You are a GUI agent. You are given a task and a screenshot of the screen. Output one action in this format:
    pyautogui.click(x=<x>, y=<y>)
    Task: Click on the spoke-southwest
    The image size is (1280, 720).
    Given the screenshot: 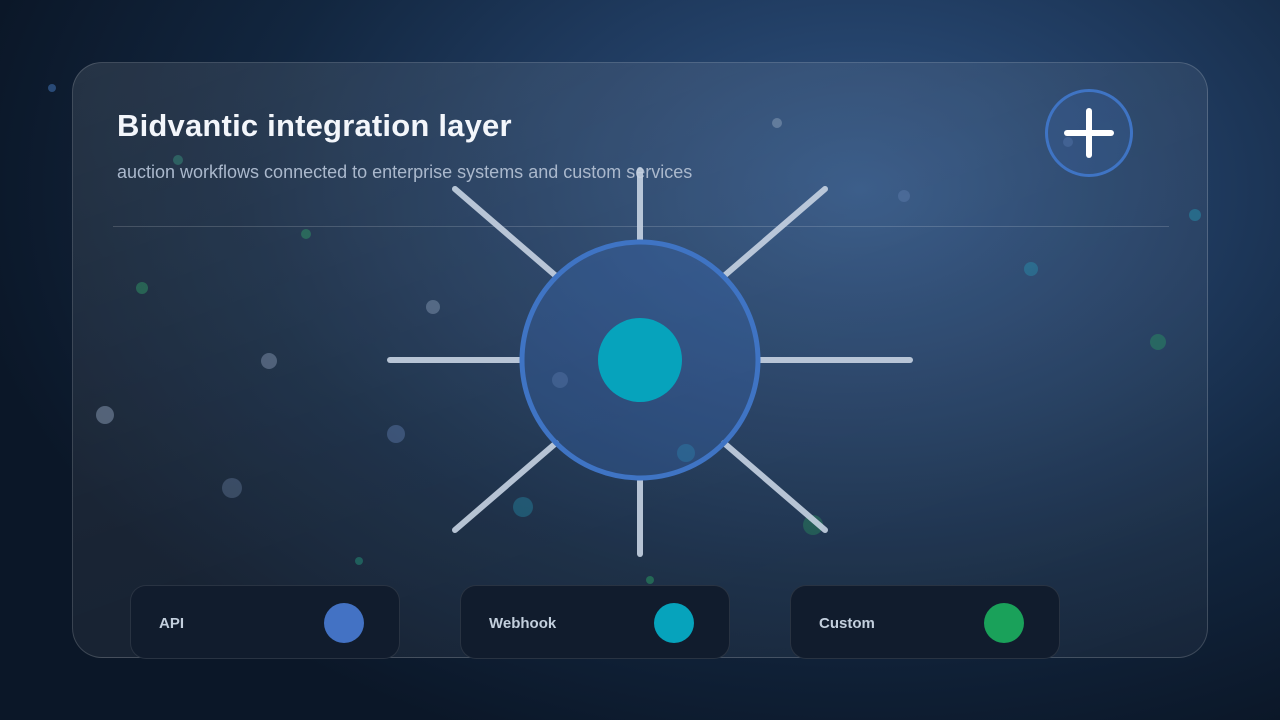 What is the action you would take?
    pyautogui.click(x=505, y=486)
    